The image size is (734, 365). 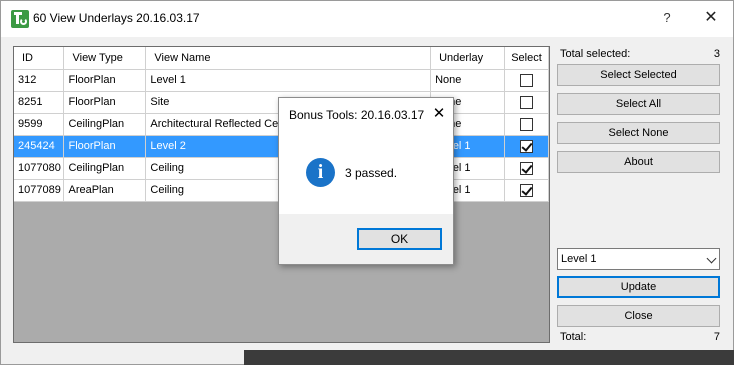 I want to click on total-row: Total: 7, so click(x=640, y=338).